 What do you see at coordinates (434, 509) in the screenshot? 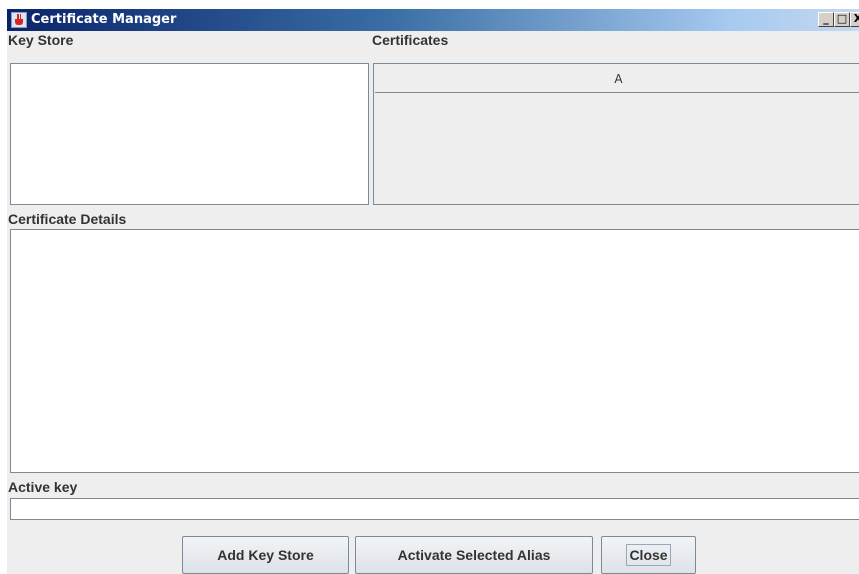
I see `active-key-field` at bounding box center [434, 509].